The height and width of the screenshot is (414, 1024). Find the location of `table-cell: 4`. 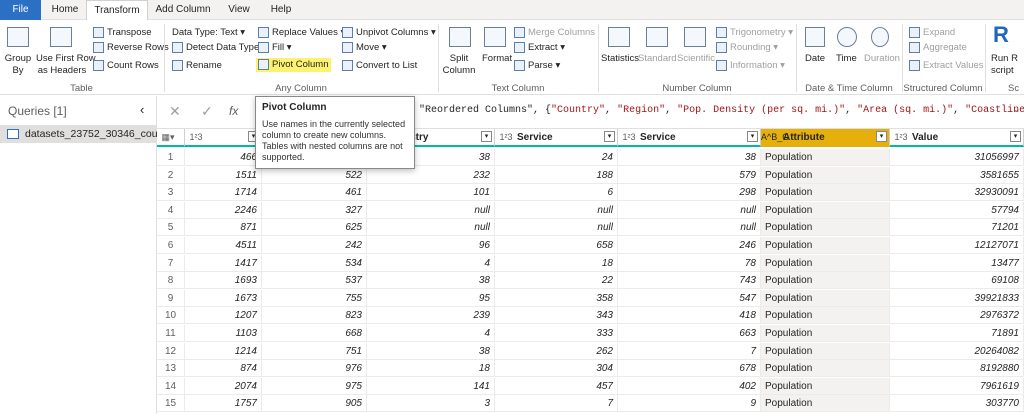

table-cell: 4 is located at coordinates (431, 263).